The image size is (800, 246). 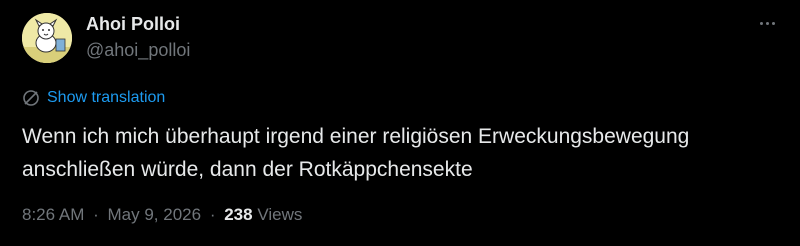 What do you see at coordinates (53, 214) in the screenshot?
I see `tweet-time: 8:26 AM` at bounding box center [53, 214].